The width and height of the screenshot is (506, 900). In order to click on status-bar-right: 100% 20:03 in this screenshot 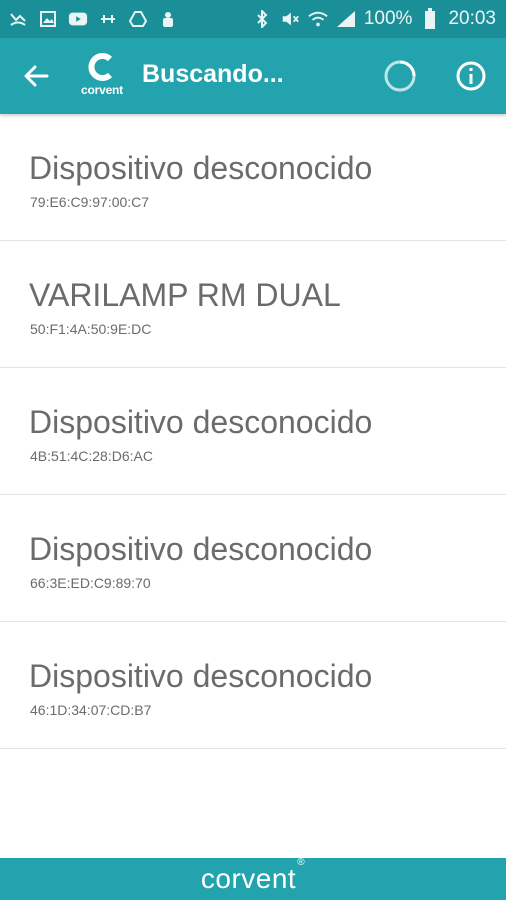, I will do `click(374, 19)`.